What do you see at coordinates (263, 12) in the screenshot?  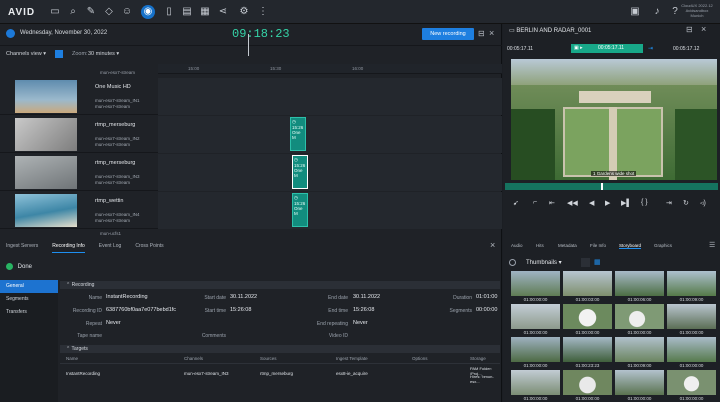 I see `more-icon: ⋮` at bounding box center [263, 12].